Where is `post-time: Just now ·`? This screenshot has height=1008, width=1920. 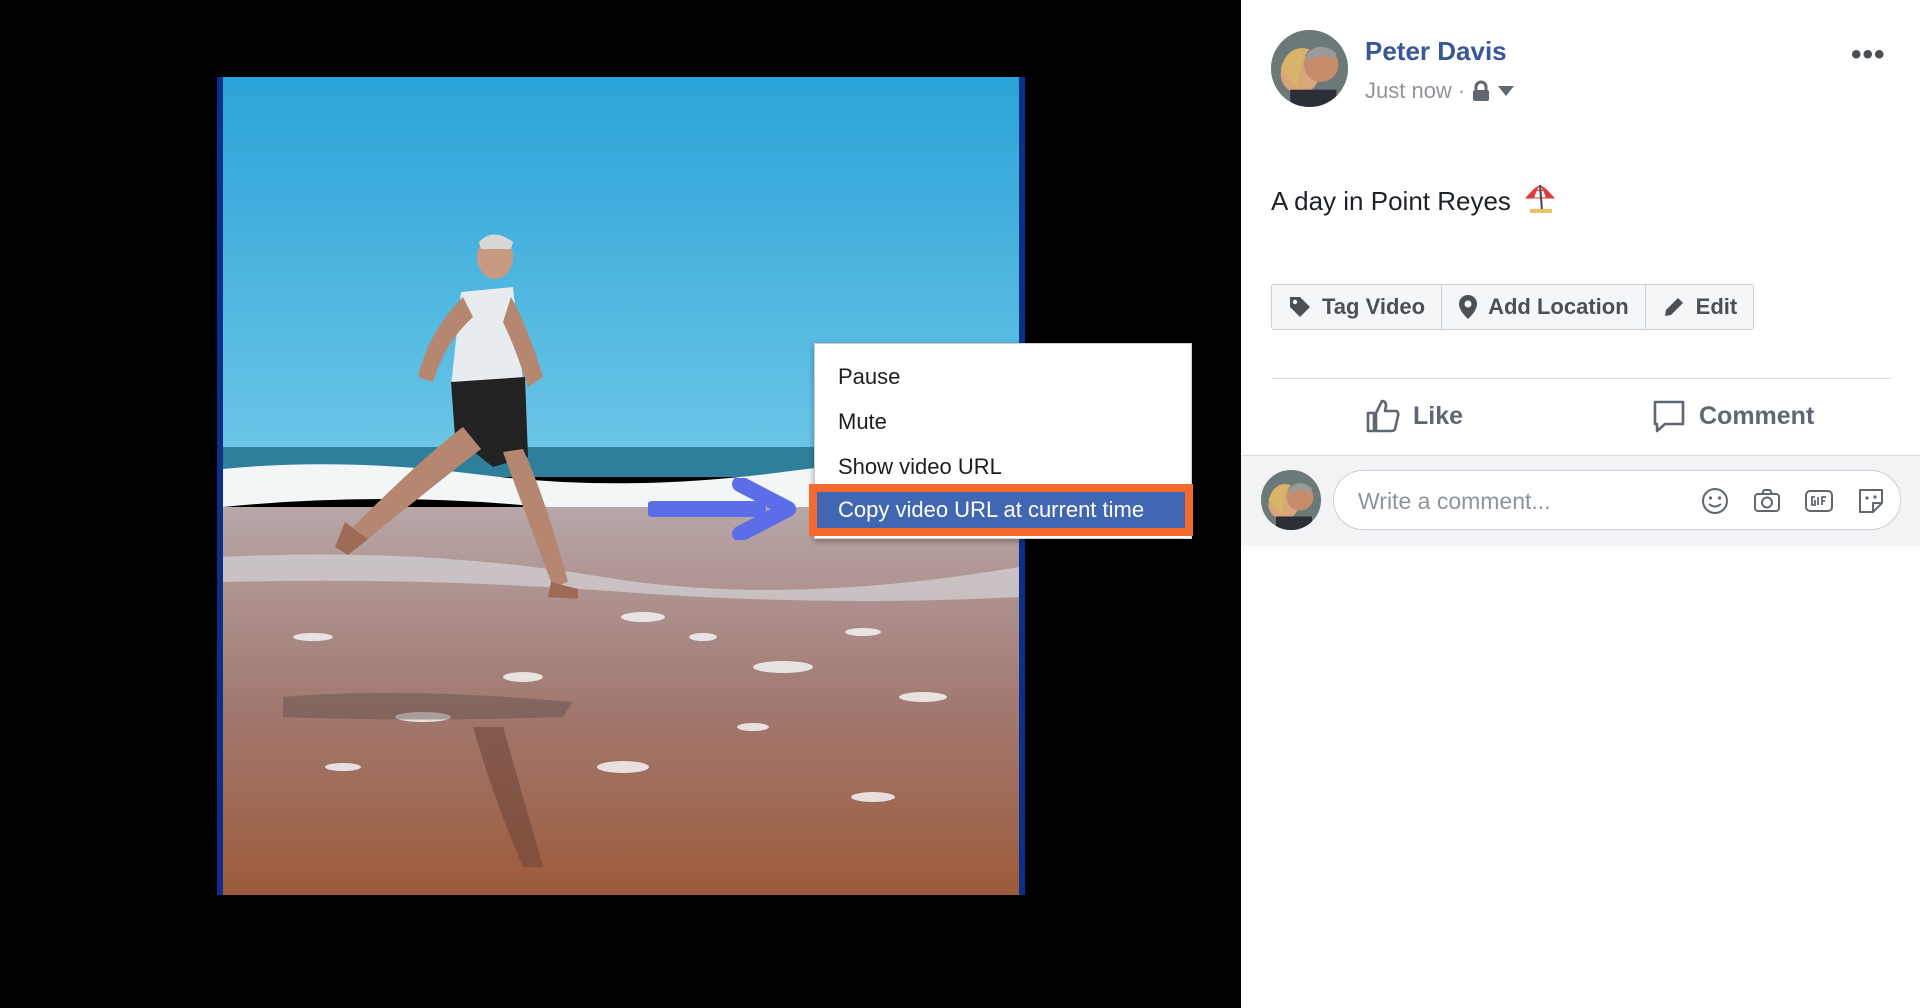 post-time: Just now · is located at coordinates (1415, 91).